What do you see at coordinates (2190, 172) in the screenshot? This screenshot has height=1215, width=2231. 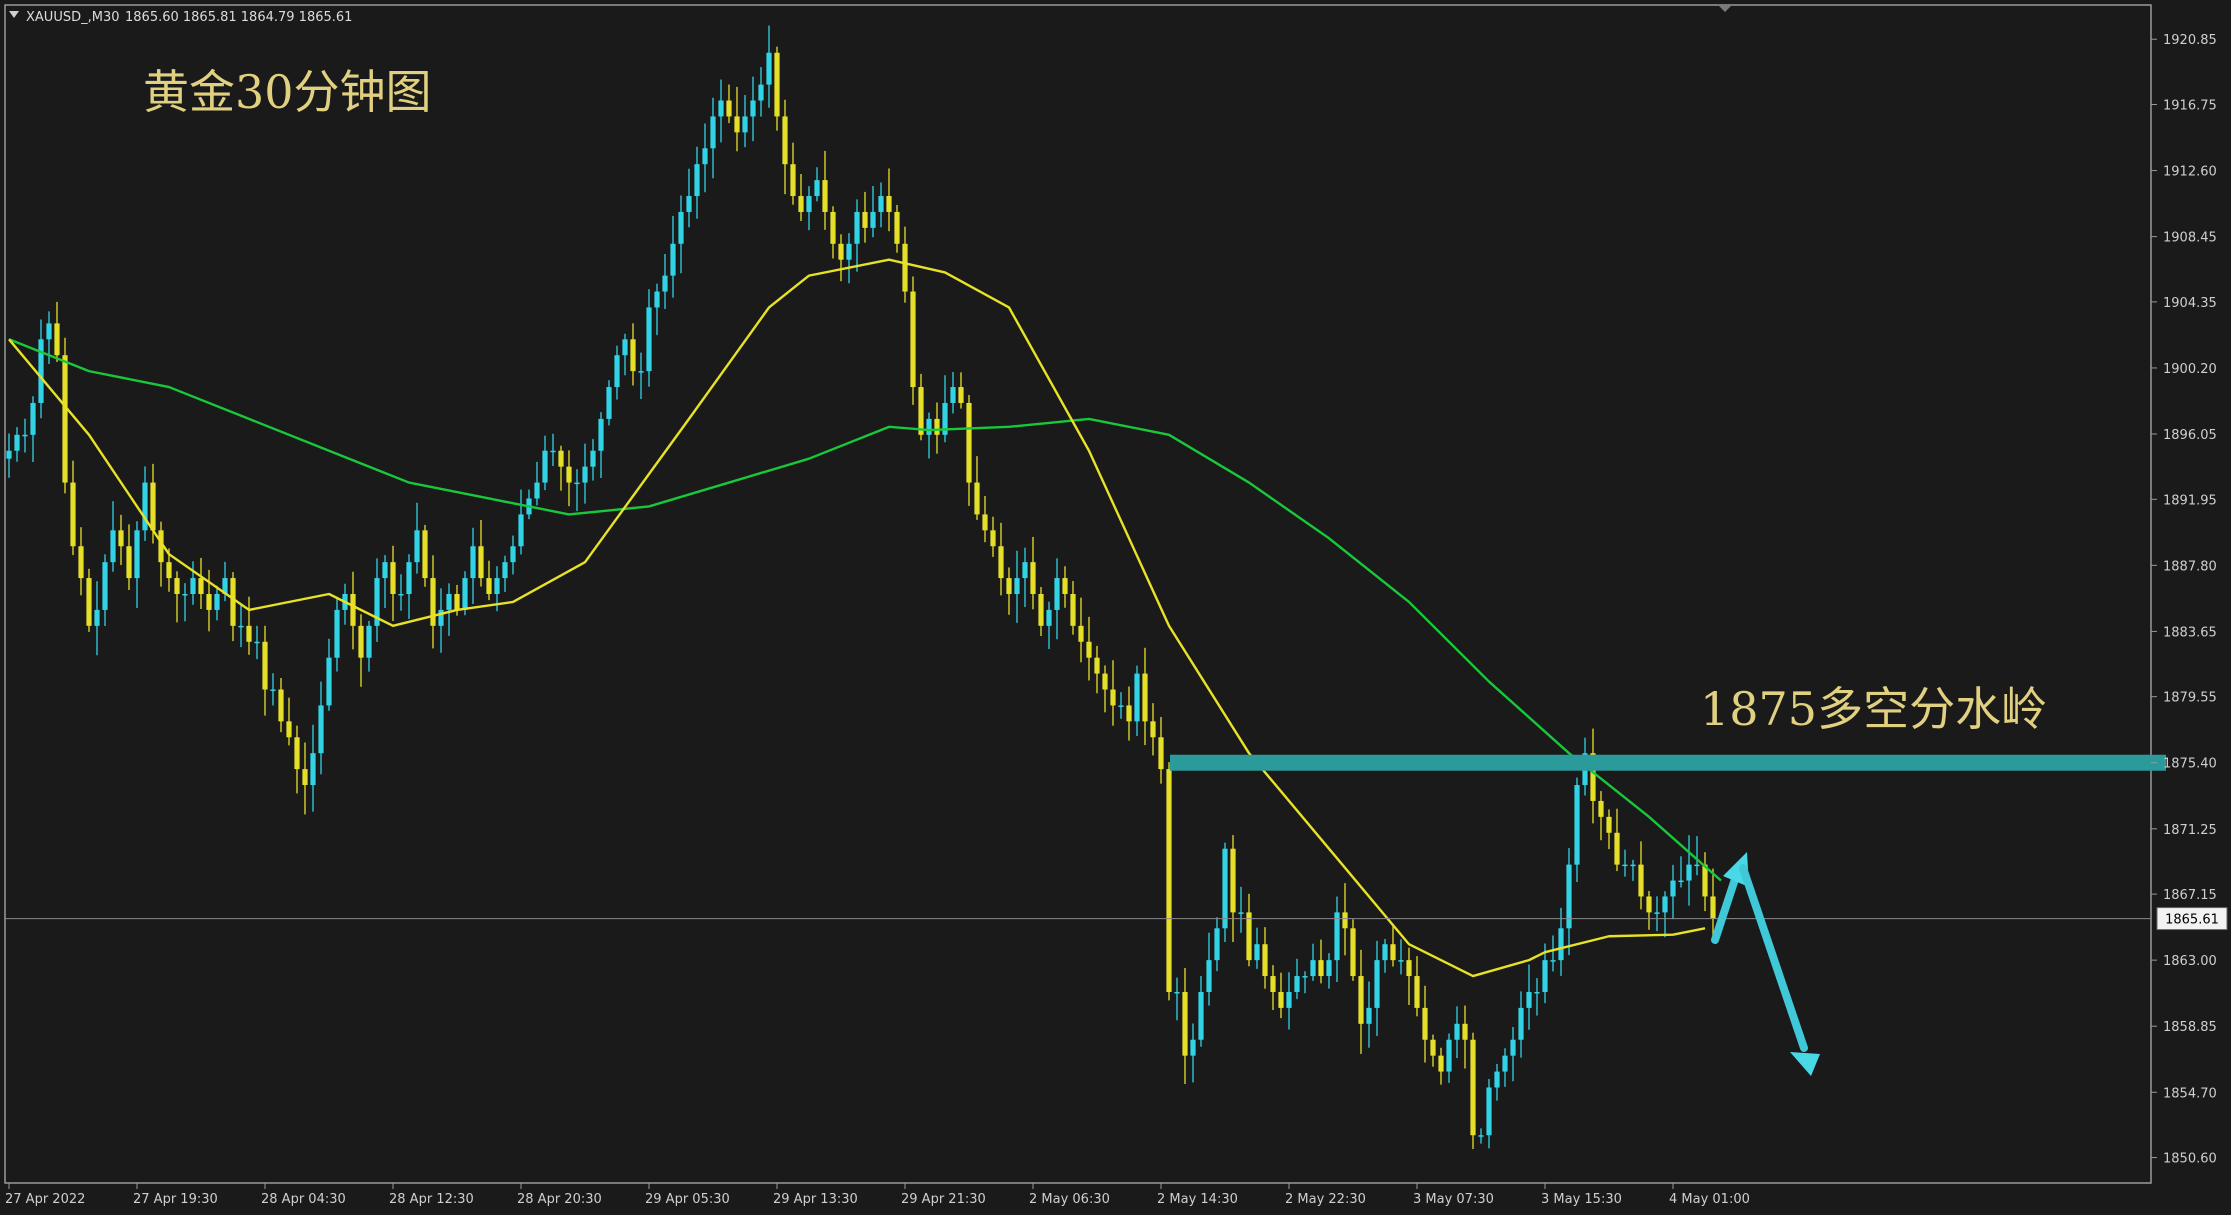 I see `y-tick-label: 1912.60` at bounding box center [2190, 172].